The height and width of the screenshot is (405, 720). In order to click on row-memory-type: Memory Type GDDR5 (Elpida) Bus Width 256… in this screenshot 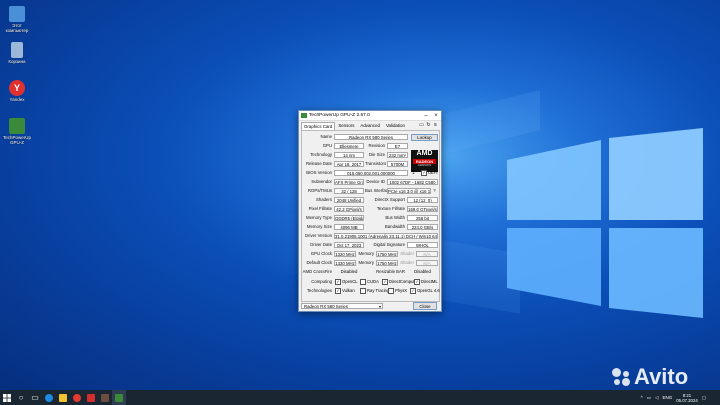, I will do `click(370, 218)`.